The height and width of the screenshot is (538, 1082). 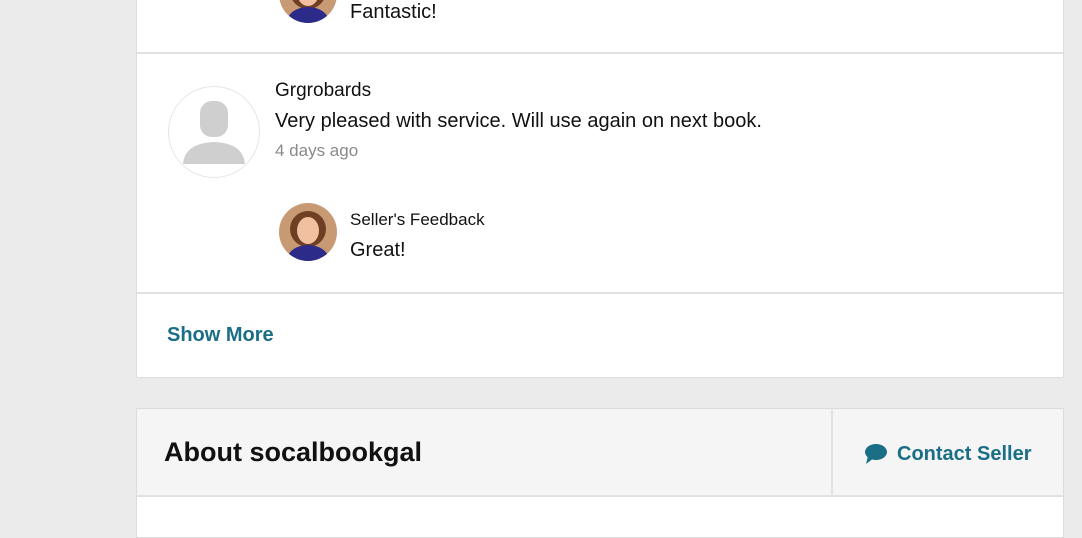 What do you see at coordinates (417, 219) in the screenshot?
I see `seller-feedback-label: Seller's Feedback` at bounding box center [417, 219].